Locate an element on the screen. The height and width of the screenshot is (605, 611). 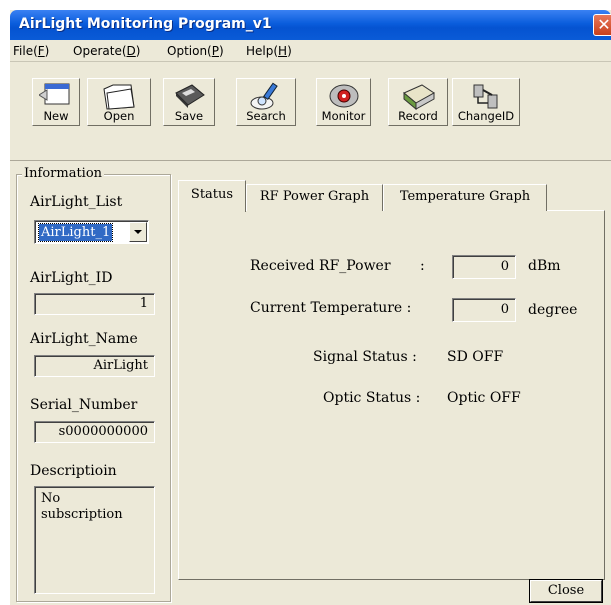
record-label: Record is located at coordinates (418, 116).